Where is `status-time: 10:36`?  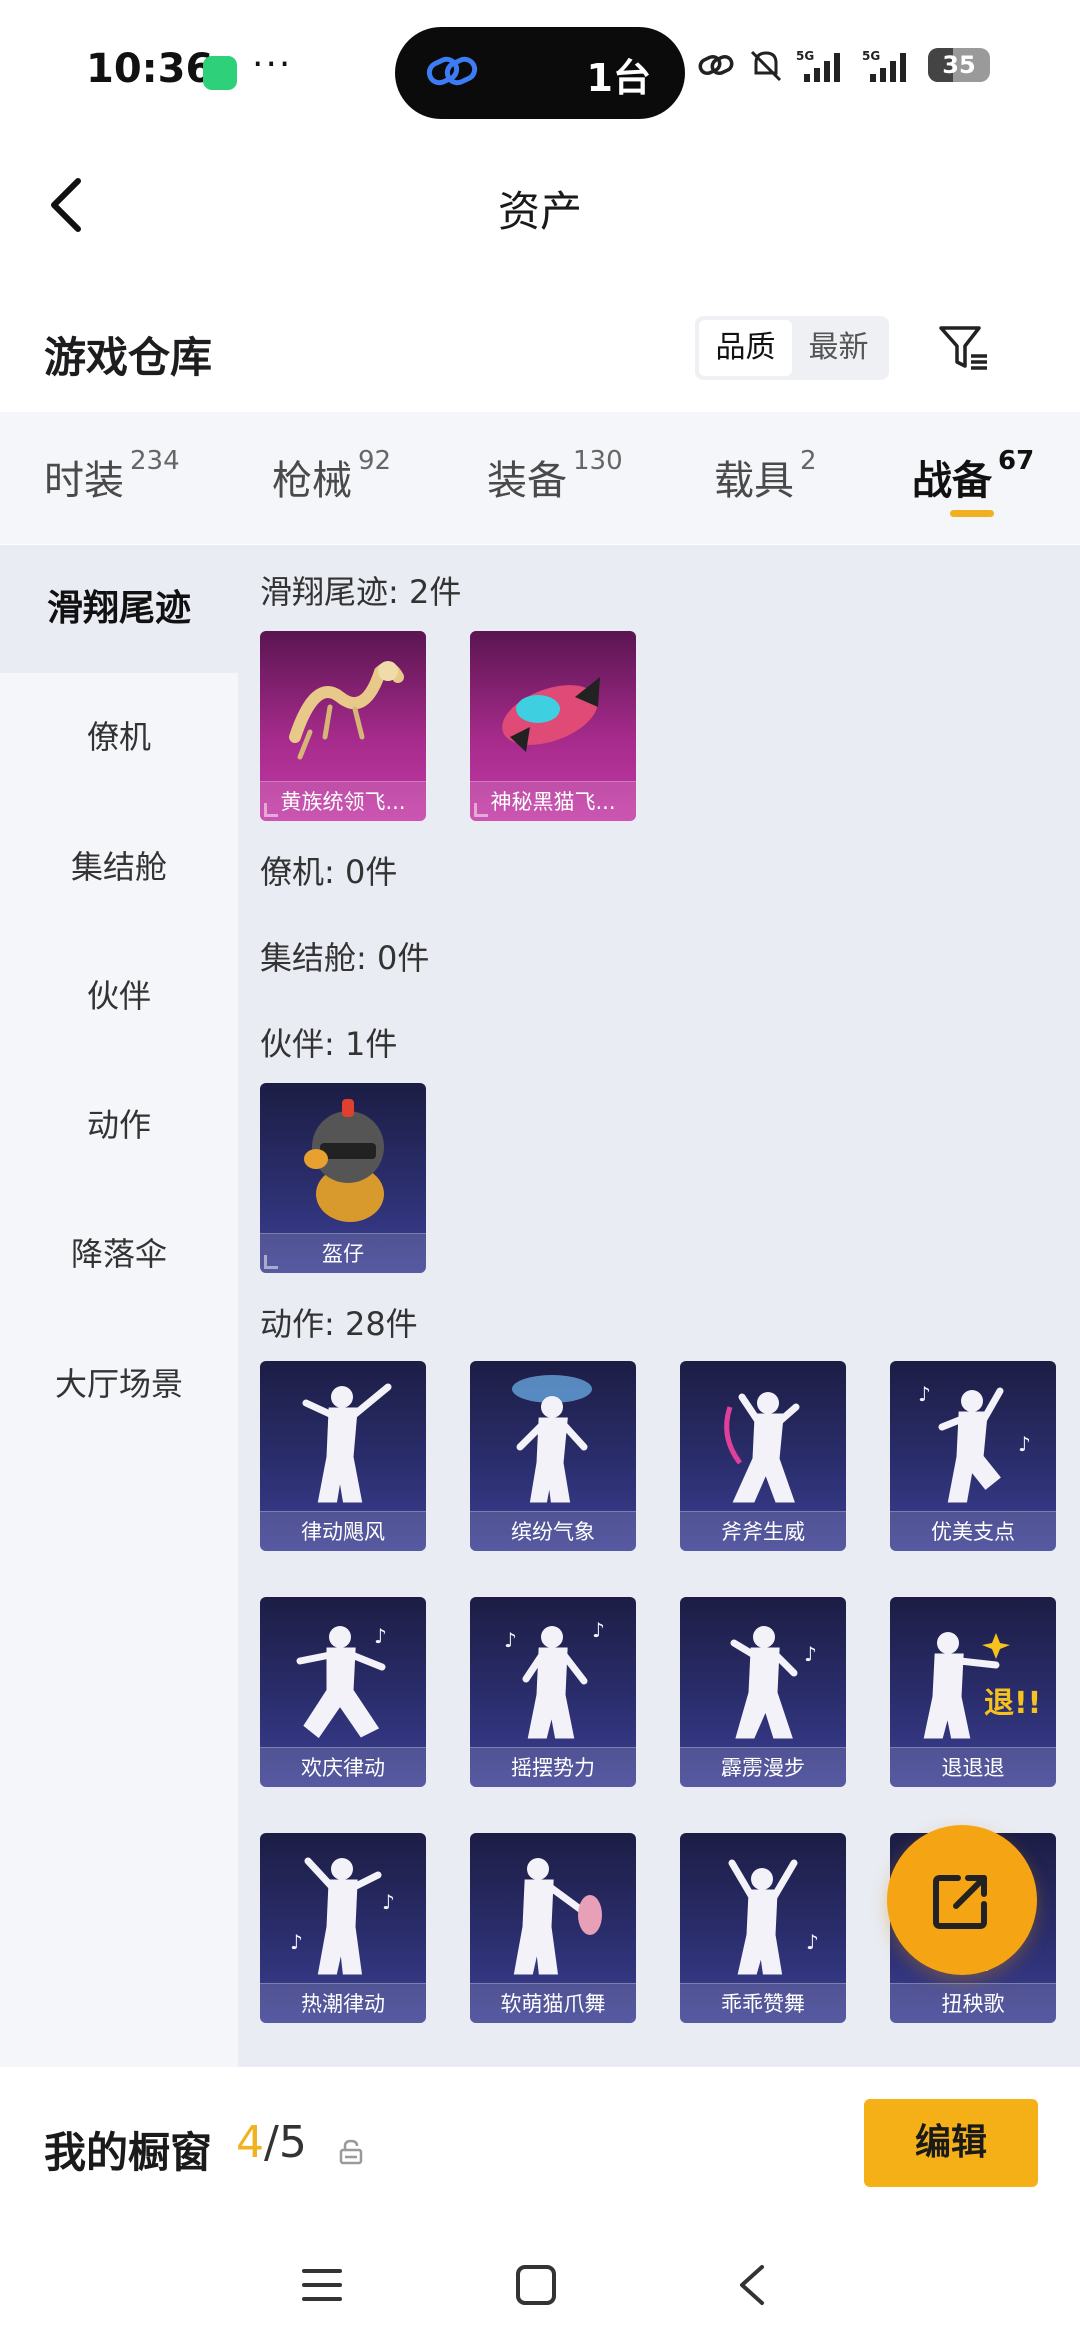 status-time: 10:36 is located at coordinates (150, 69).